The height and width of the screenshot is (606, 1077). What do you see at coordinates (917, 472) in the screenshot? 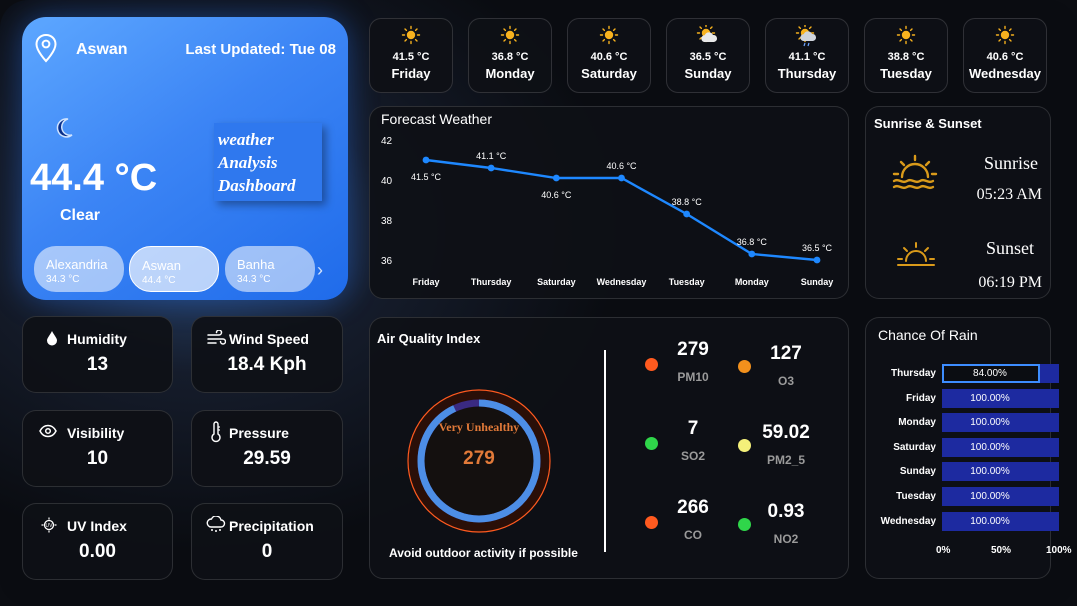
I see `rain-day-label: Sunday` at bounding box center [917, 472].